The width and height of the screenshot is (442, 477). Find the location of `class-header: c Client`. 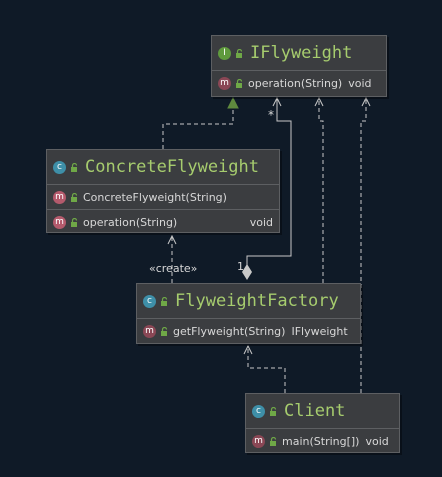

class-header: c Client is located at coordinates (322, 411).